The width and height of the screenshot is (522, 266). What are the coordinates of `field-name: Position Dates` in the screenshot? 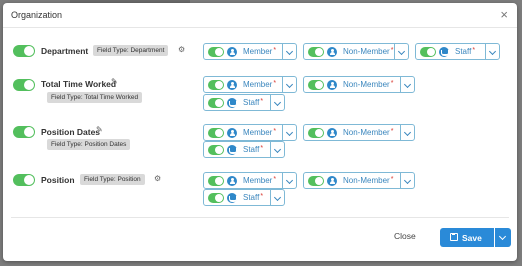 It's located at (71, 132).